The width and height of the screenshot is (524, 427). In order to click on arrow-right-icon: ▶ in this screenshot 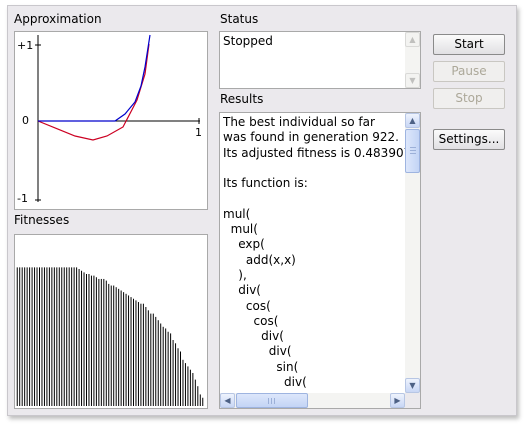, I will do `click(397, 400)`.